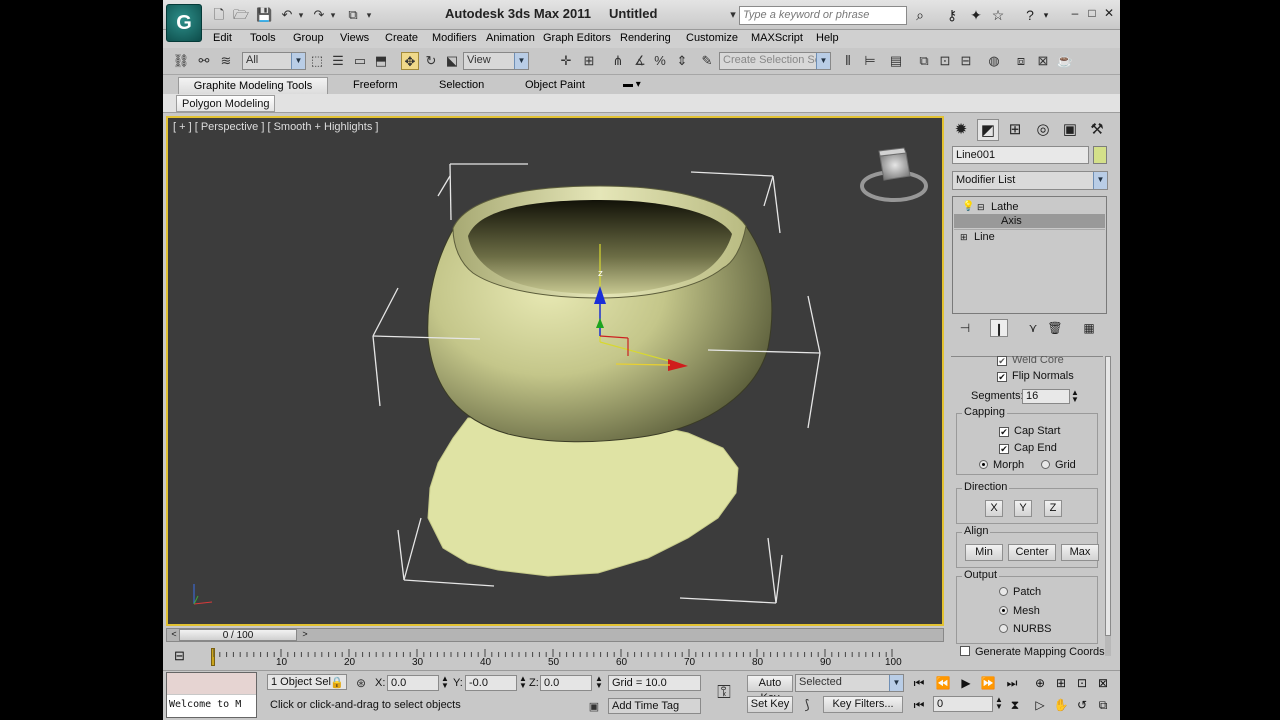 The height and width of the screenshot is (720, 1280). I want to click on rectangular-selection-icon: ▭, so click(360, 61).